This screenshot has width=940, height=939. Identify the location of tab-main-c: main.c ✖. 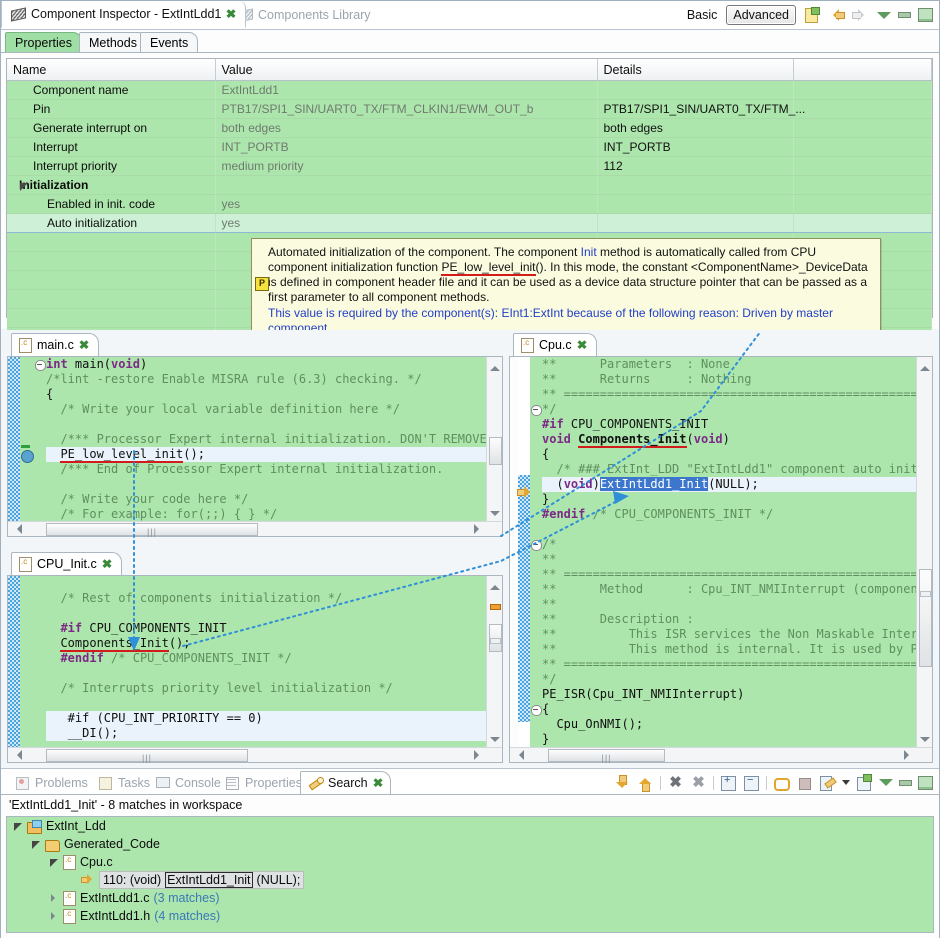
(55, 344).